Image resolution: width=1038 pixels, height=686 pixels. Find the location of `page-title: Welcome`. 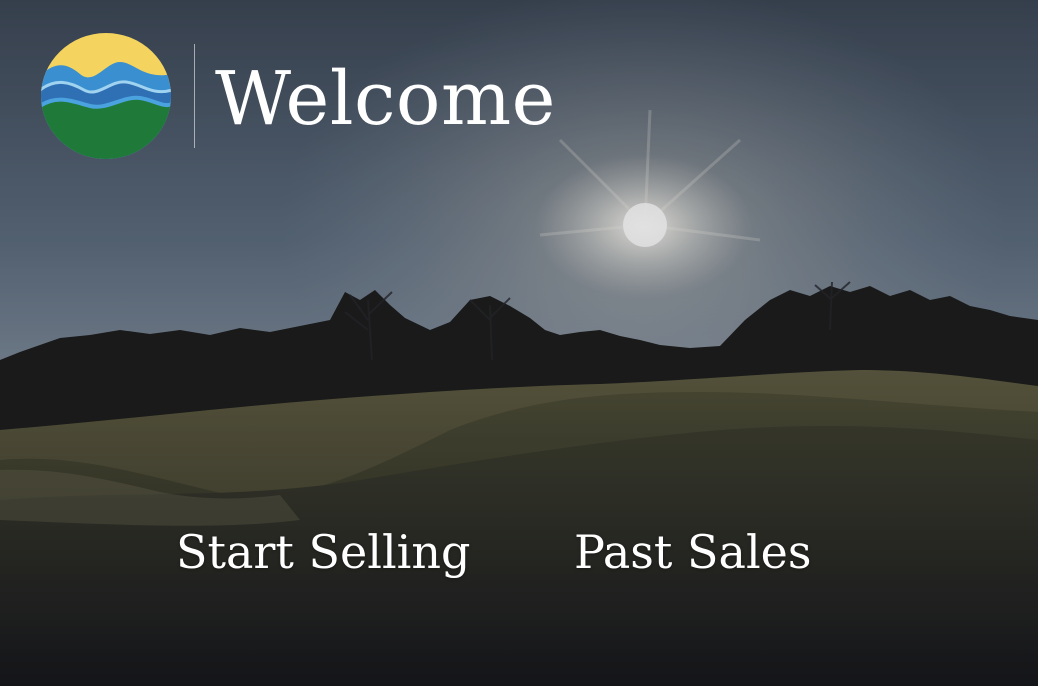

page-title: Welcome is located at coordinates (385, 99).